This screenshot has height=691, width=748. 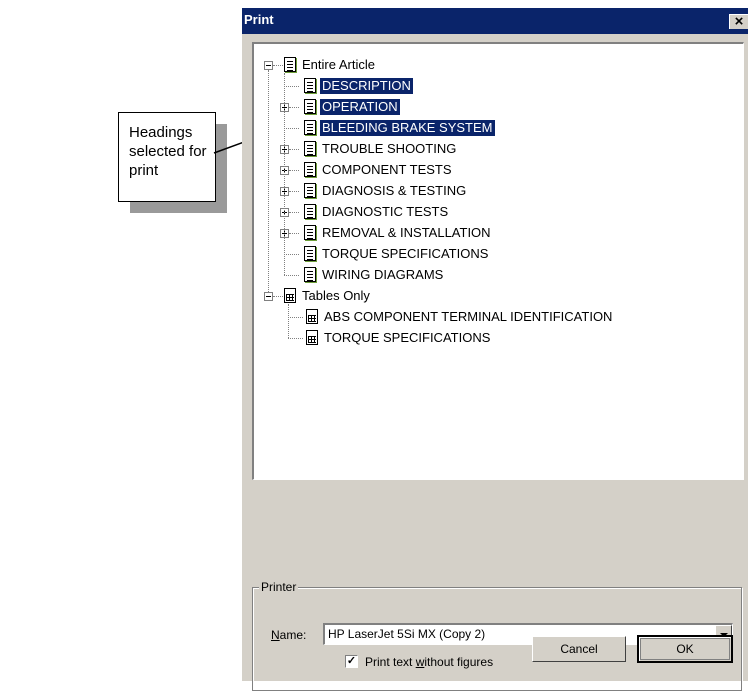 What do you see at coordinates (268, 65) in the screenshot?
I see `collapse-entire-article-icon` at bounding box center [268, 65].